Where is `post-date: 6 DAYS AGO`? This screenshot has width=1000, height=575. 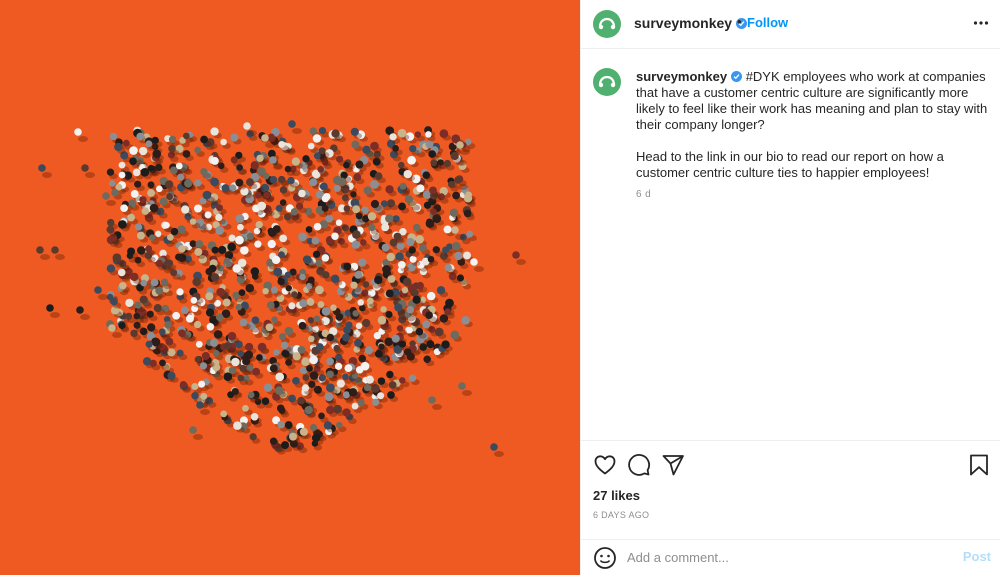
post-date: 6 DAYS AGO is located at coordinates (621, 515).